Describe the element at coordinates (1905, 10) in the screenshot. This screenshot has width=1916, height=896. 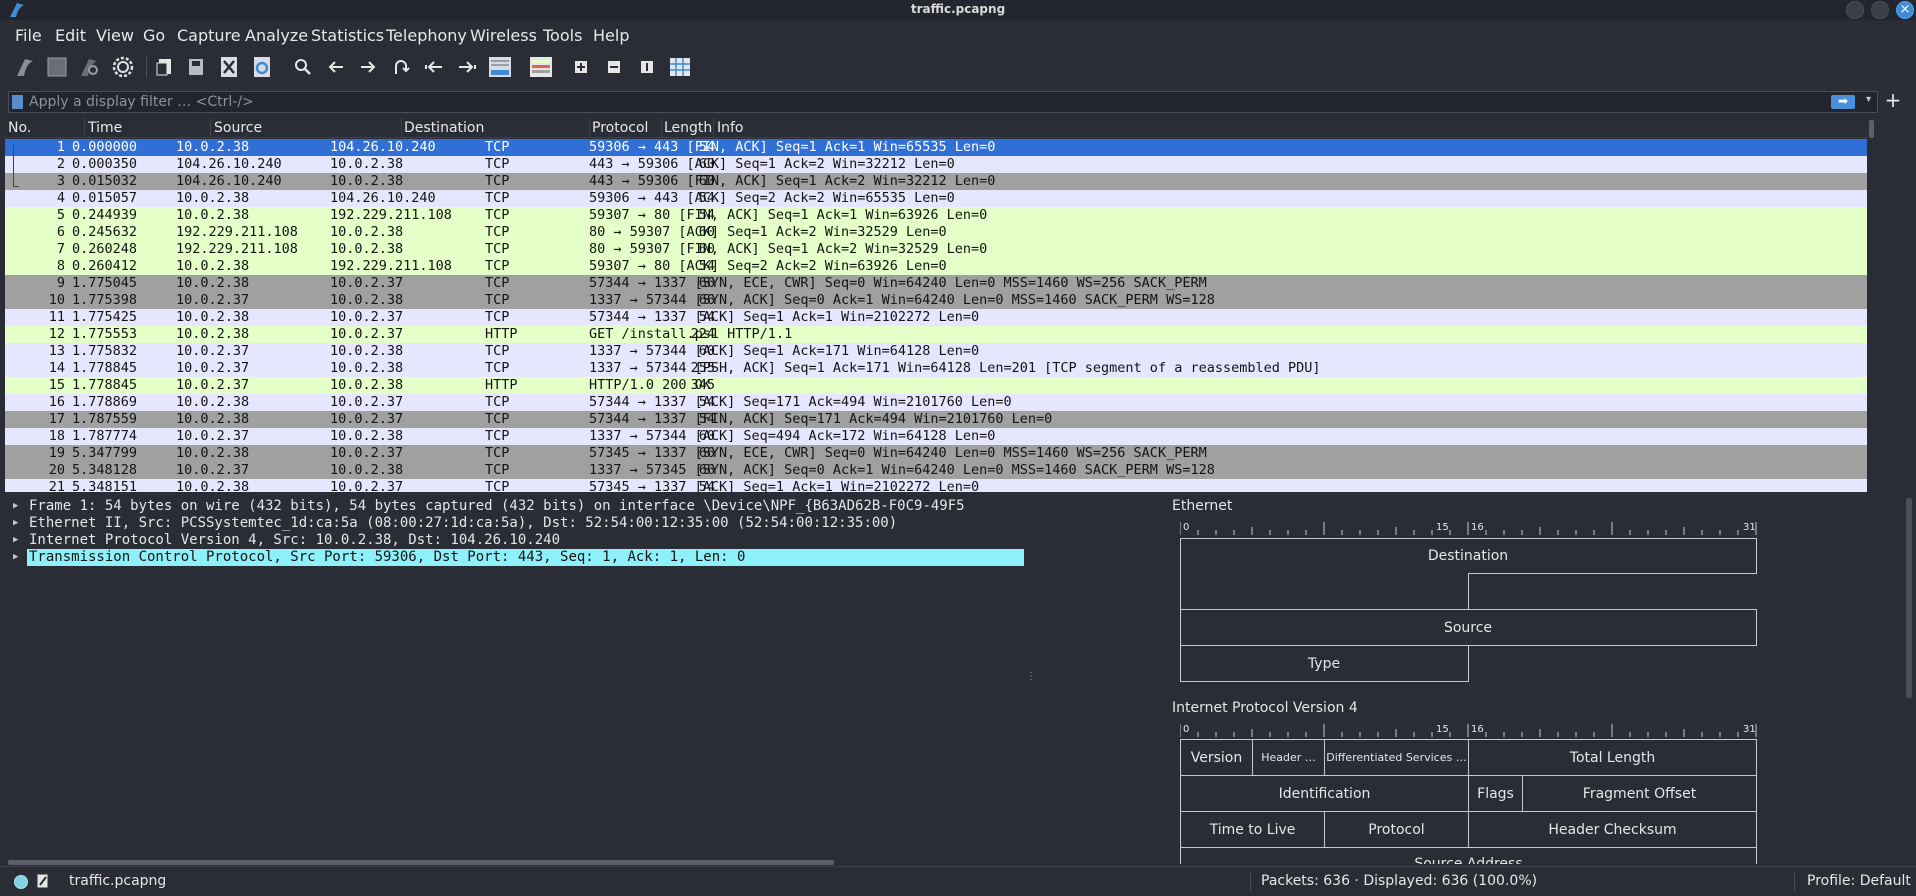
I see `close-button: ×` at that location.